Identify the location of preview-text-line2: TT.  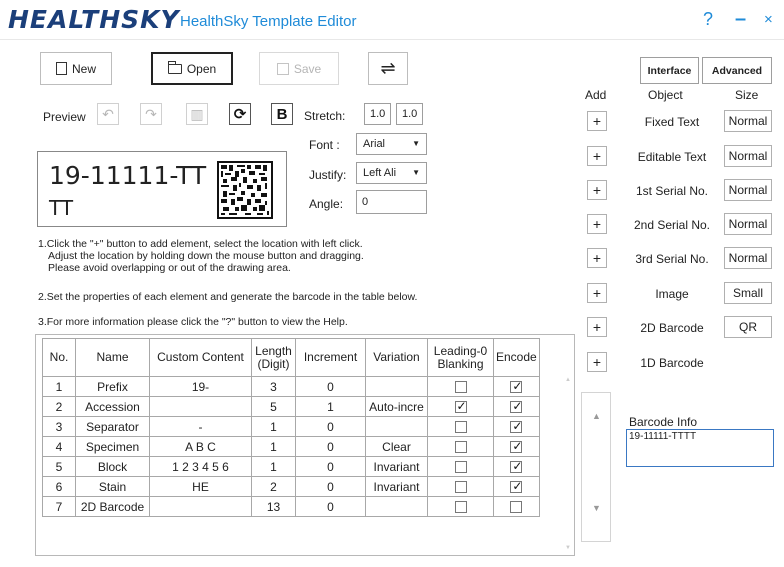
(61, 208).